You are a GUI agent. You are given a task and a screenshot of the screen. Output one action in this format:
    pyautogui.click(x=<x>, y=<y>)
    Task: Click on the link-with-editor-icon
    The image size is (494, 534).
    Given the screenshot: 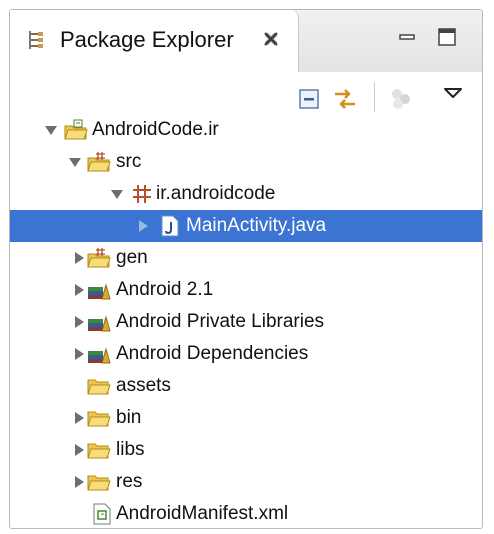 What is the action you would take?
    pyautogui.click(x=345, y=99)
    